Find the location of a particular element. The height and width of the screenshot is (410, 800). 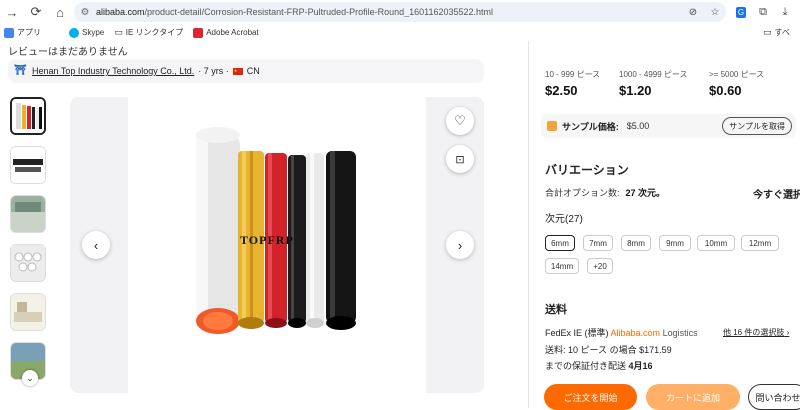

grid-icon is located at coordinates (9, 32).